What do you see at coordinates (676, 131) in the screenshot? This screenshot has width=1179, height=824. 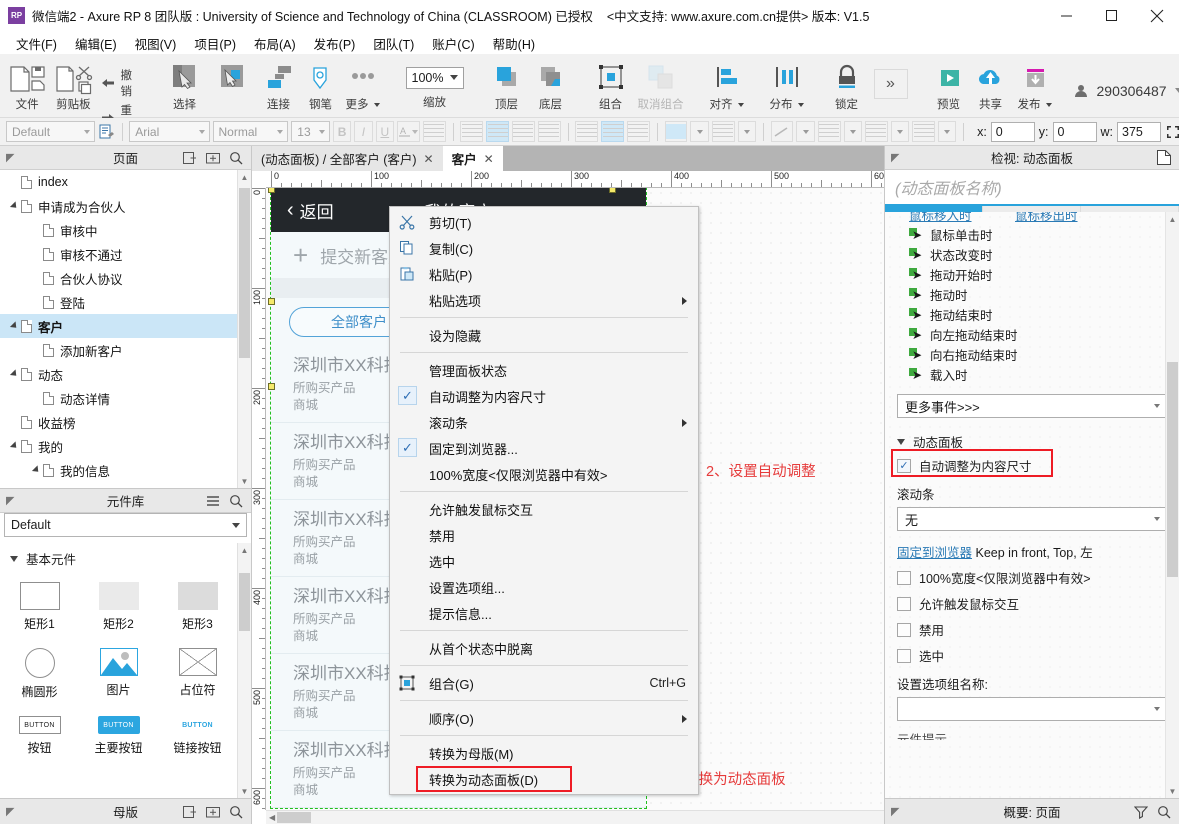 I see `fill-color-button` at bounding box center [676, 131].